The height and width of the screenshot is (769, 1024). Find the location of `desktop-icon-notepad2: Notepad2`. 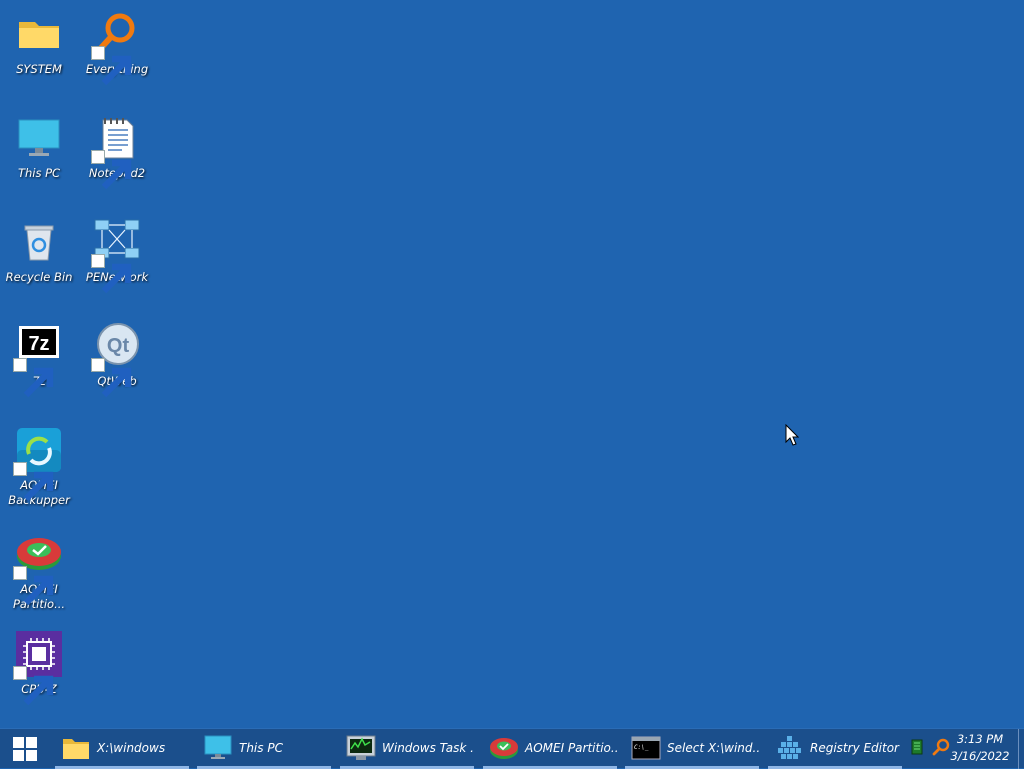

desktop-icon-notepad2: Notepad2 is located at coordinates (117, 152).